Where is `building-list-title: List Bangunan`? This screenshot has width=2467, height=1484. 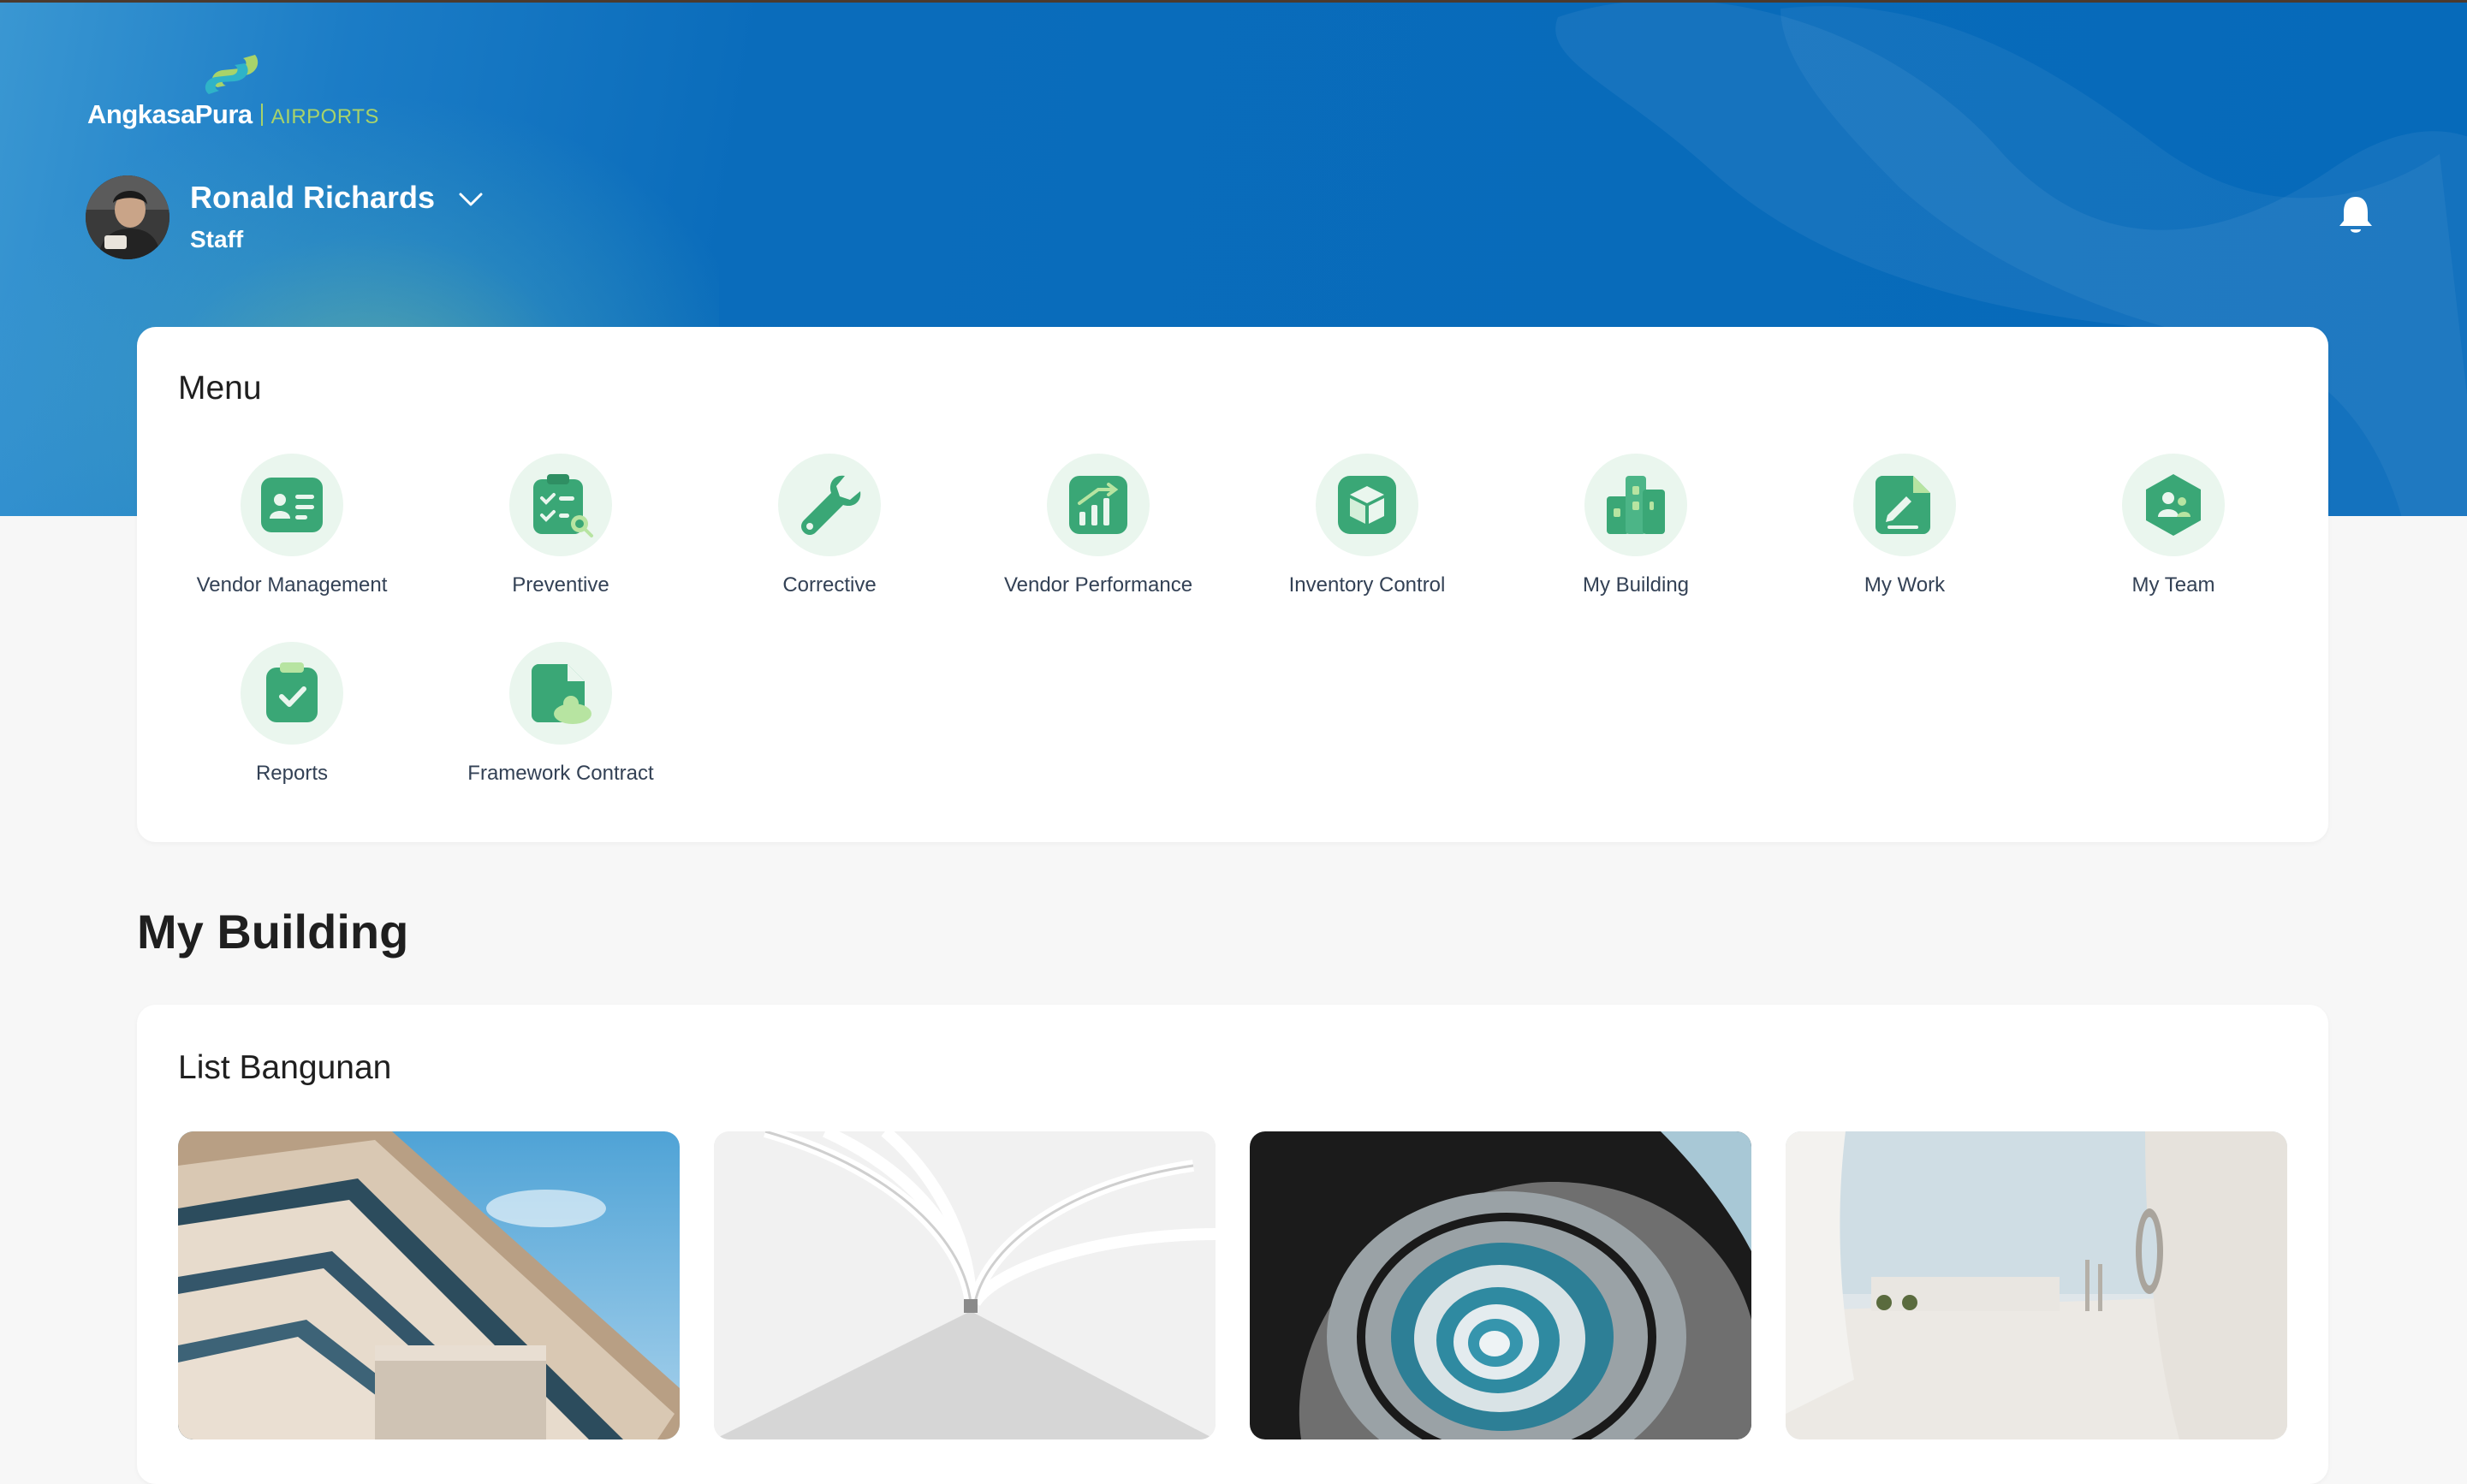
building-list-title: List Bangunan is located at coordinates (285, 1068).